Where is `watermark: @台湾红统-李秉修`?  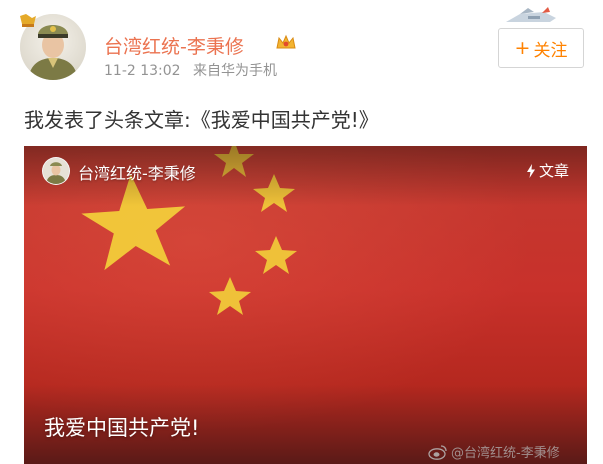 watermark: @台湾红统-李秉修 is located at coordinates (494, 451).